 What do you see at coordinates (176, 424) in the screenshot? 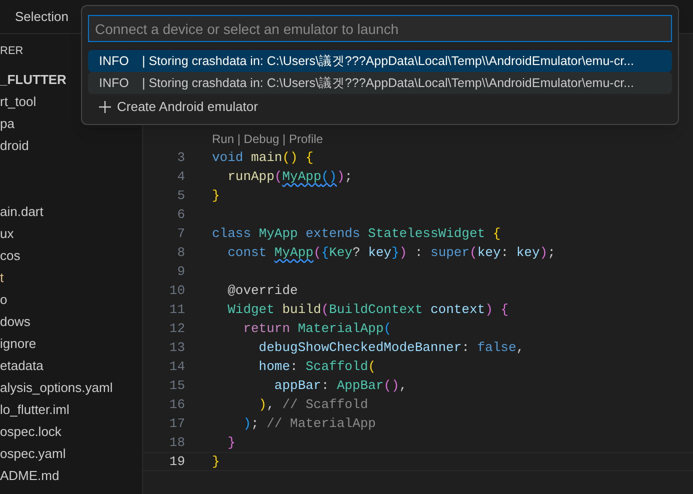
I see `line-number: 17` at bounding box center [176, 424].